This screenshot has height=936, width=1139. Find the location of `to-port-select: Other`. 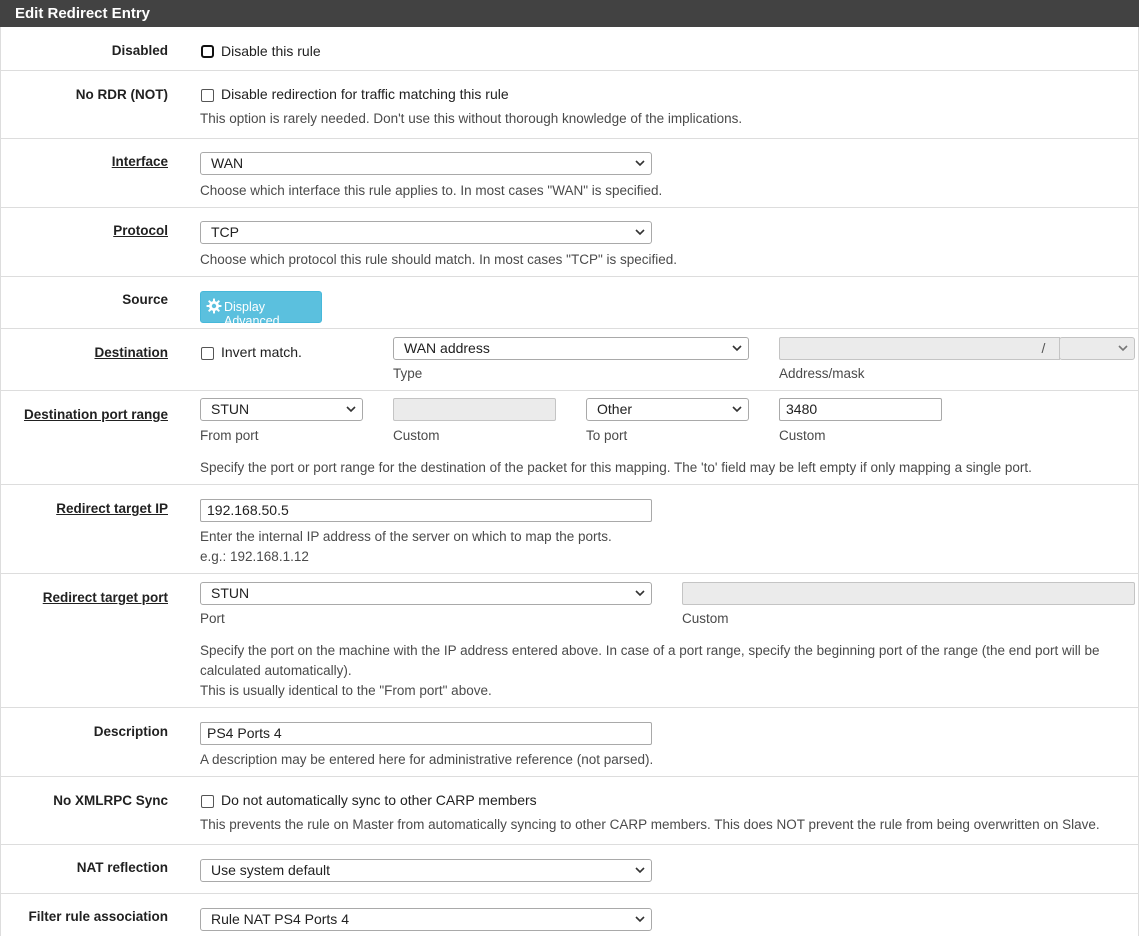

to-port-select: Other is located at coordinates (667, 409).